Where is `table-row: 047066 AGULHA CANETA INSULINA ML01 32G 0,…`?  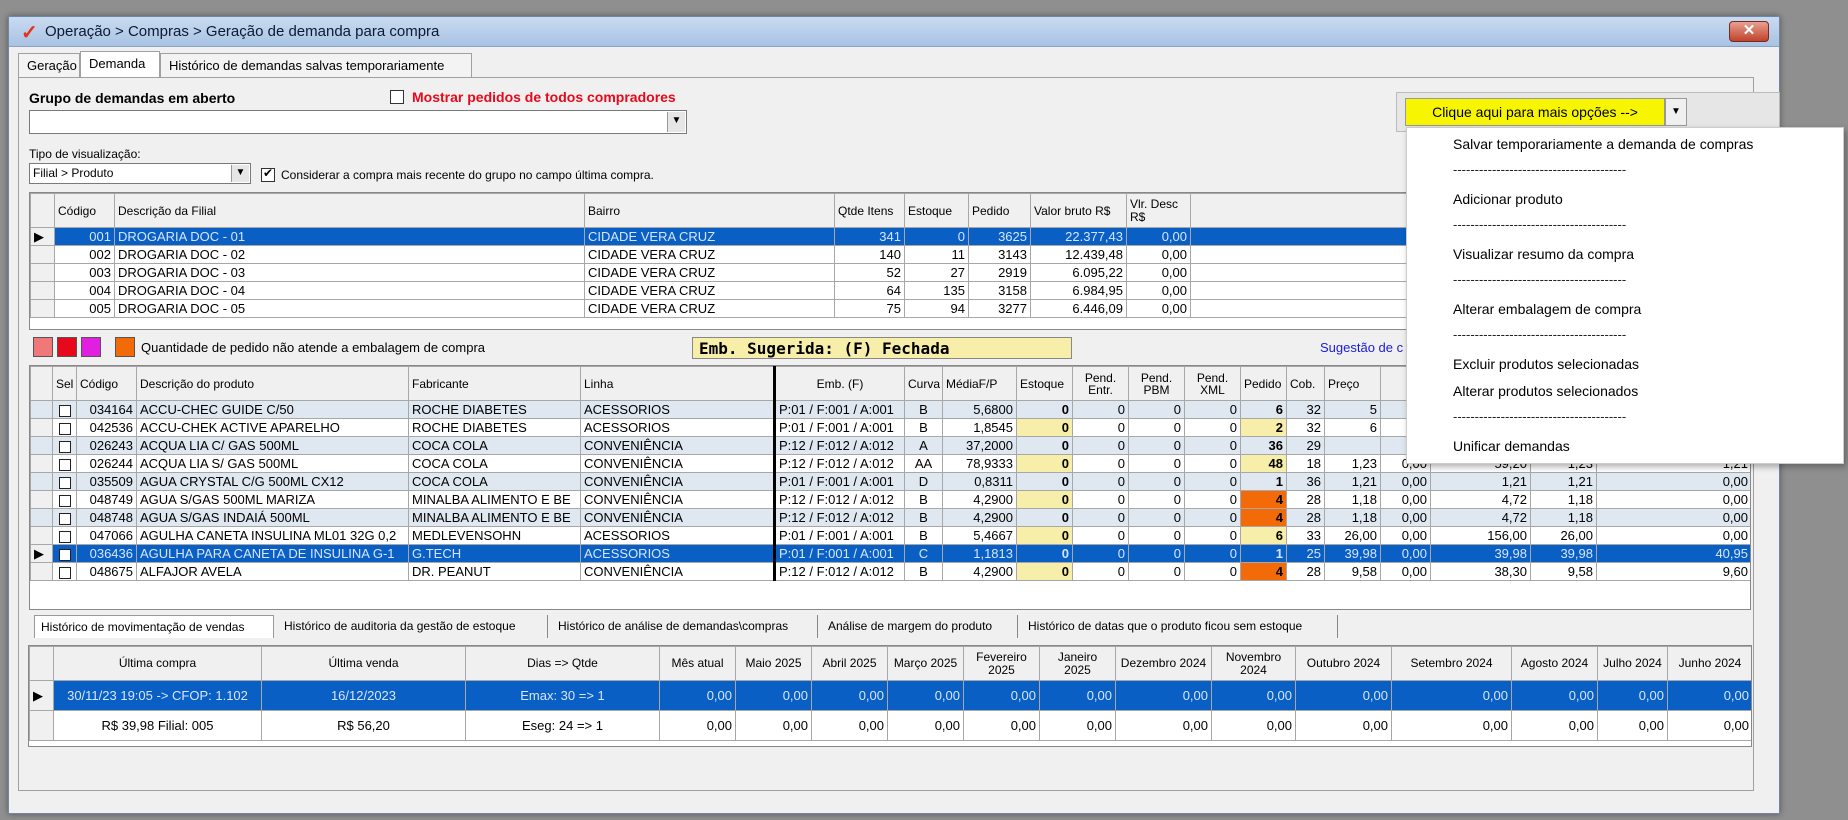
table-row: 047066 AGULHA CANETA INSULINA ML01 32G 0,… is located at coordinates (890, 535).